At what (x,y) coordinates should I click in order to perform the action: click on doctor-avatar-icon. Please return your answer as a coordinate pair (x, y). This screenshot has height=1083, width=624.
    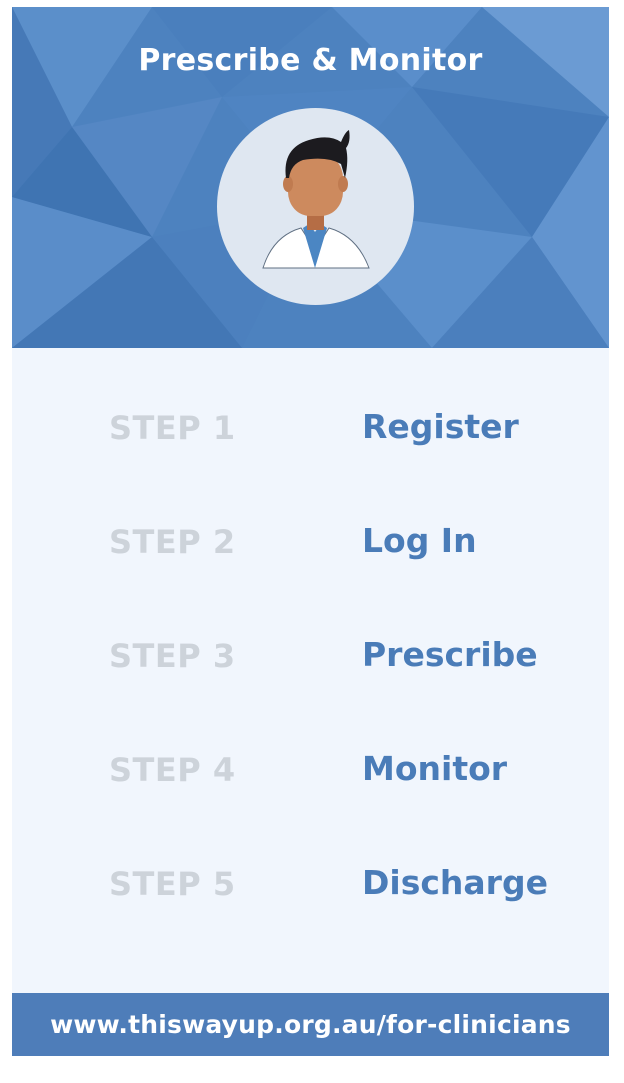
    Looking at the image, I should click on (315, 206).